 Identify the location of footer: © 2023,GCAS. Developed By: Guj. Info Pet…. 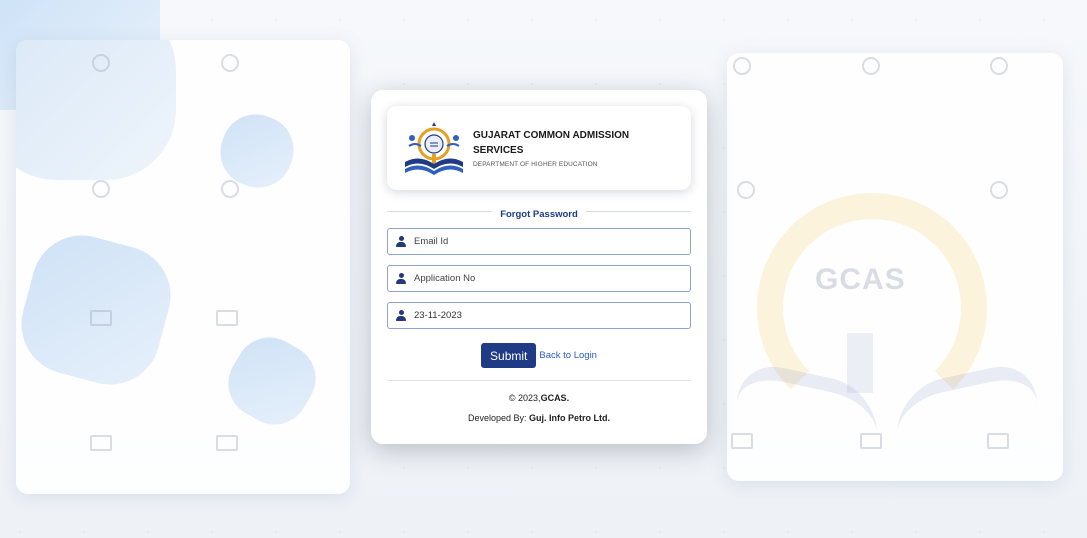
(539, 408).